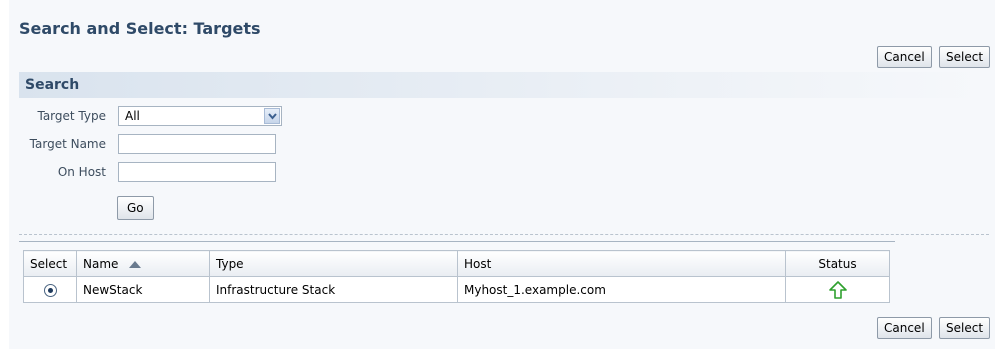 The image size is (995, 349). I want to click on row-status, so click(837, 289).